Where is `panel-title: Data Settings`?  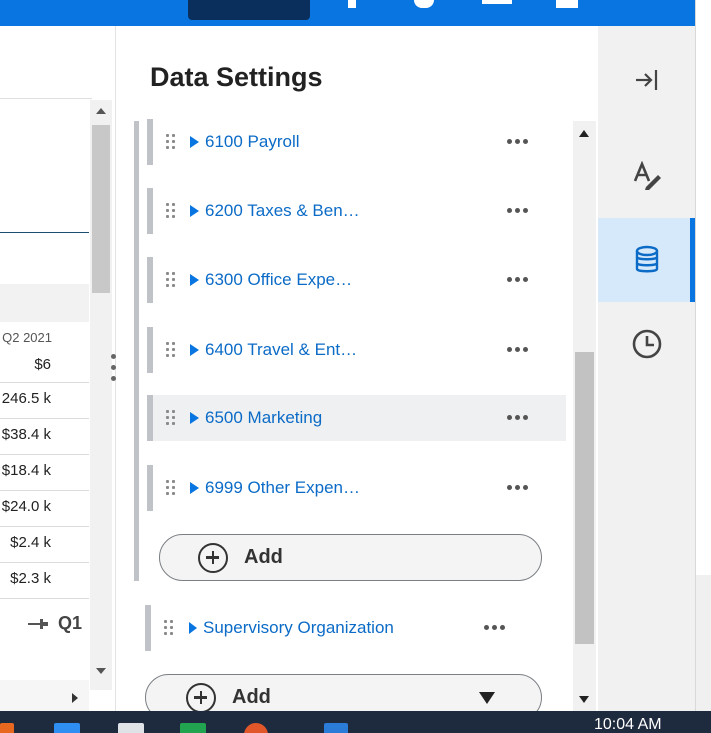
panel-title: Data Settings is located at coordinates (236, 77).